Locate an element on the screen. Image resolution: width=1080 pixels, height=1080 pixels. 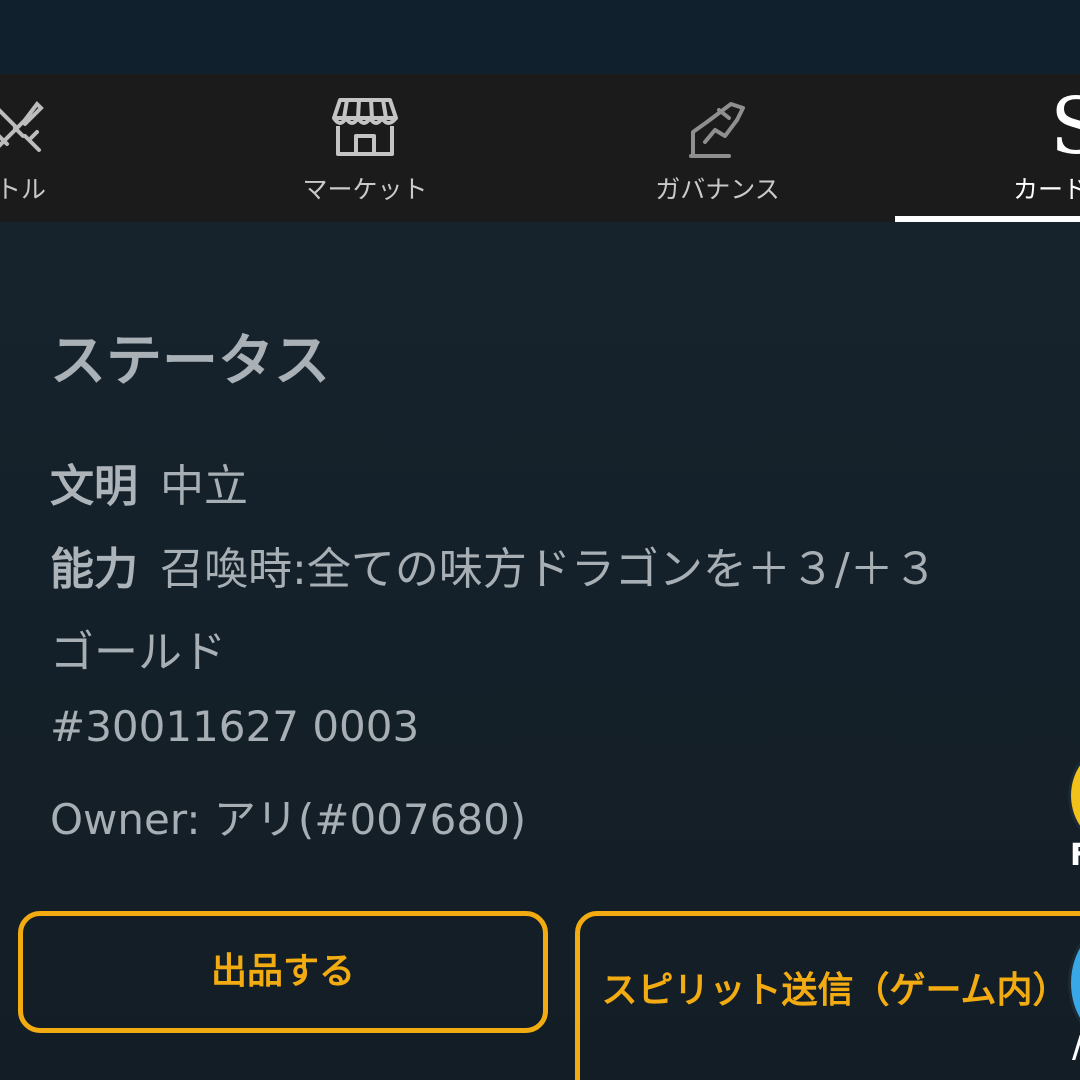
list-for-sale-button: 出品する is located at coordinates (283, 972).